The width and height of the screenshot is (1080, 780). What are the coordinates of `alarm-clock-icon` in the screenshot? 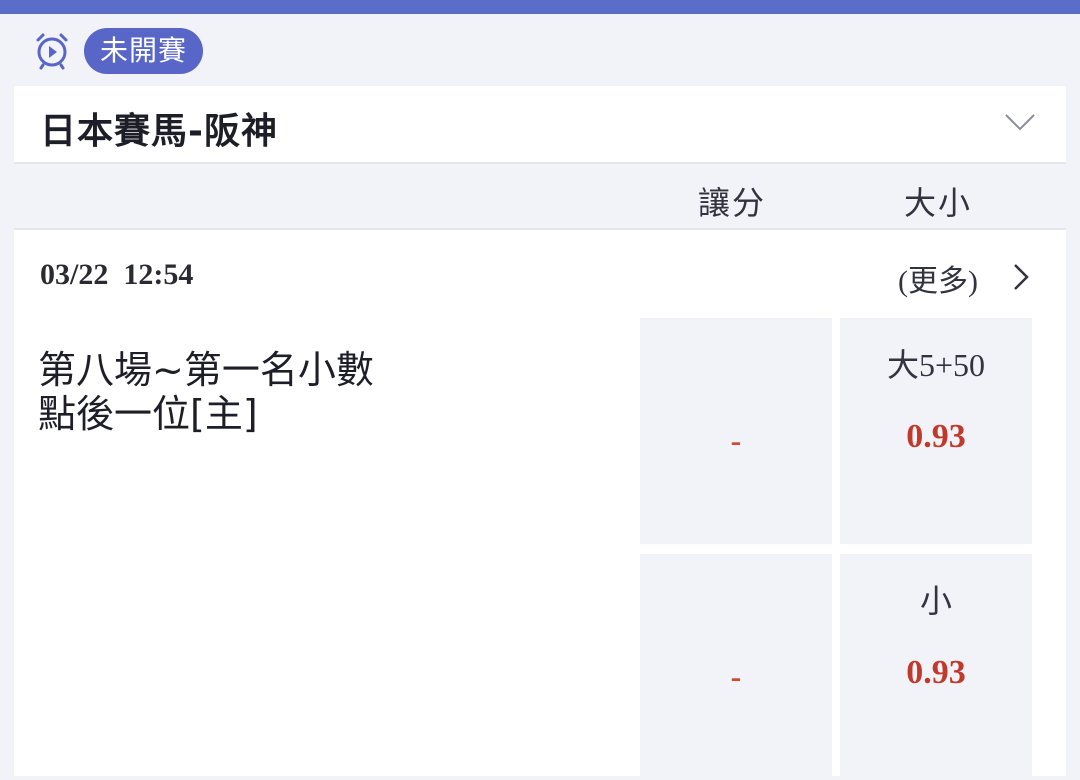 It's located at (52, 51).